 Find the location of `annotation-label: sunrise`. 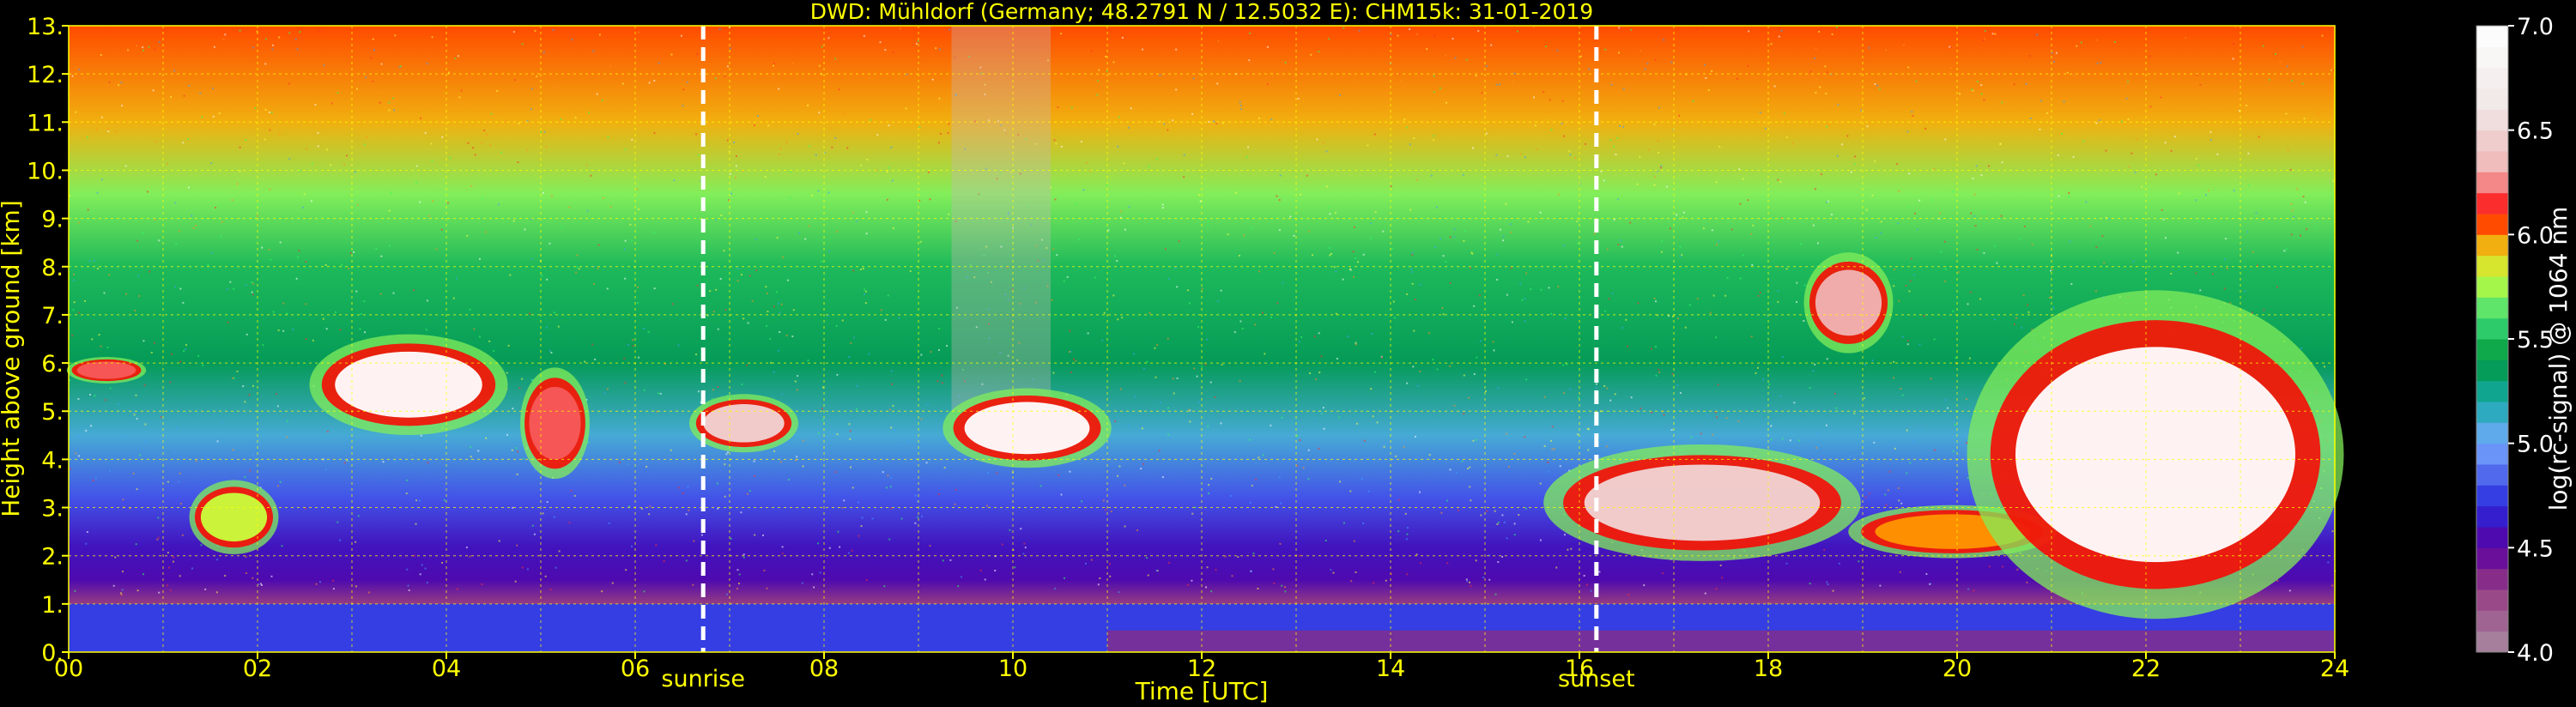

annotation-label: sunrise is located at coordinates (703, 679).